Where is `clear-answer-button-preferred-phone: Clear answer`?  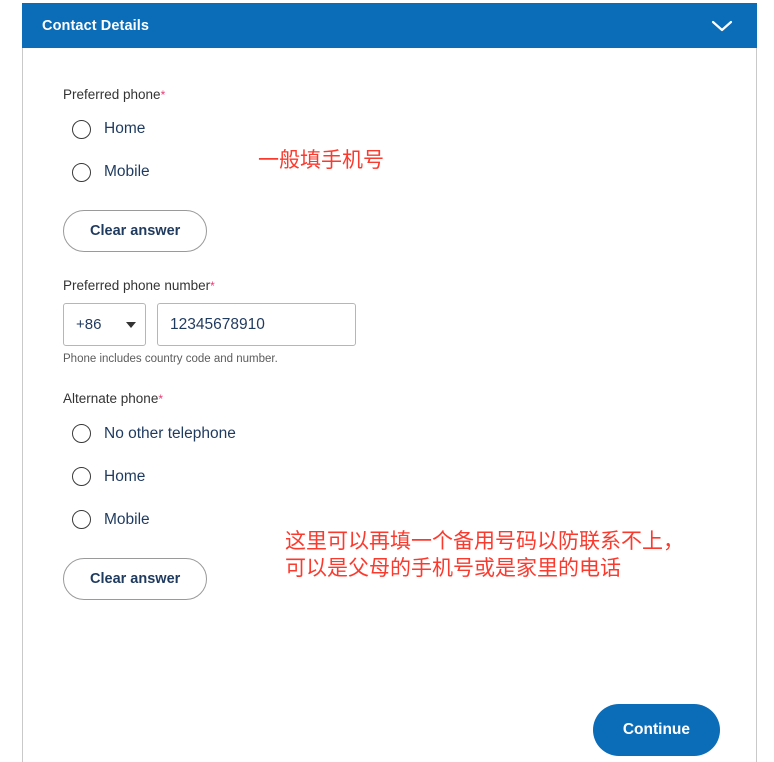 clear-answer-button-preferred-phone: Clear answer is located at coordinates (135, 231).